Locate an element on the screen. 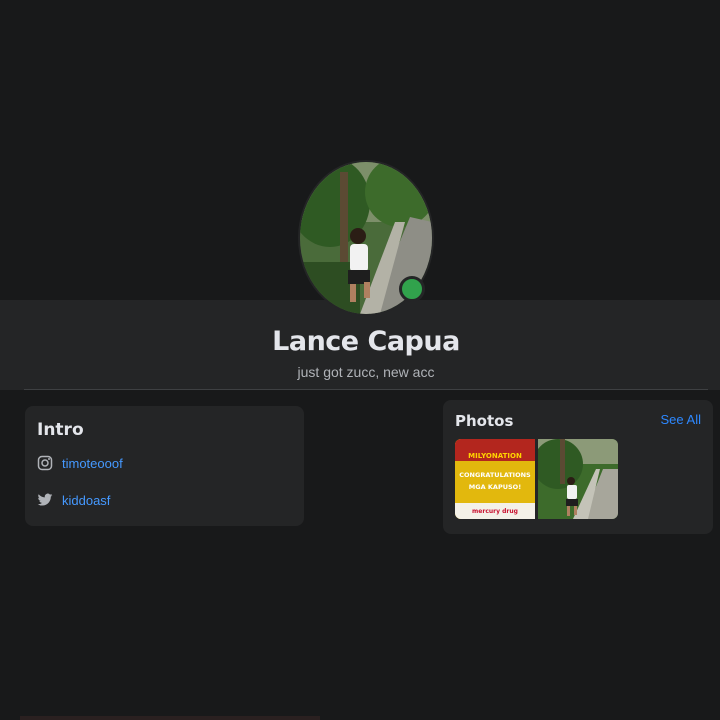 The width and height of the screenshot is (720, 720). see-all-photos-link: See All is located at coordinates (681, 419).